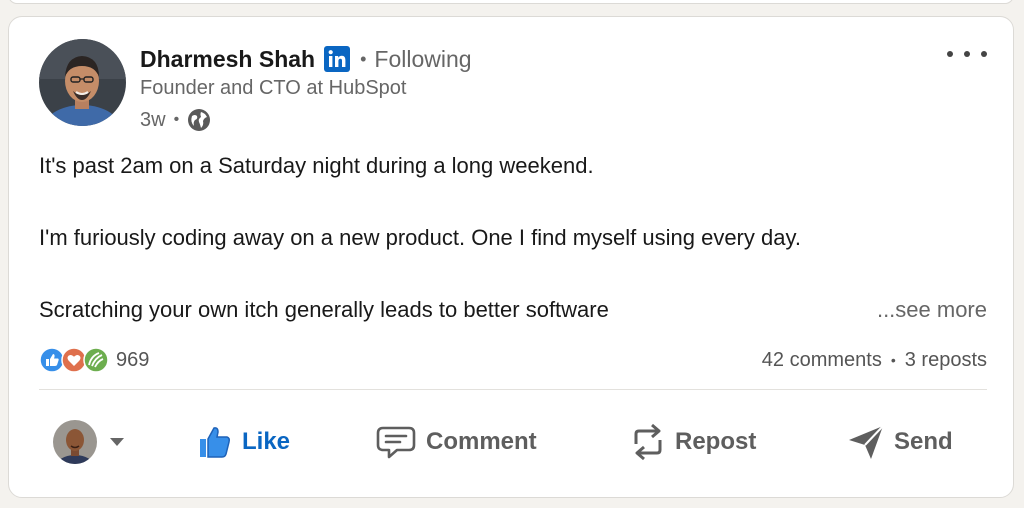 The width and height of the screenshot is (1024, 508). What do you see at coordinates (215, 442) in the screenshot?
I see `thumbs-up-icon` at bounding box center [215, 442].